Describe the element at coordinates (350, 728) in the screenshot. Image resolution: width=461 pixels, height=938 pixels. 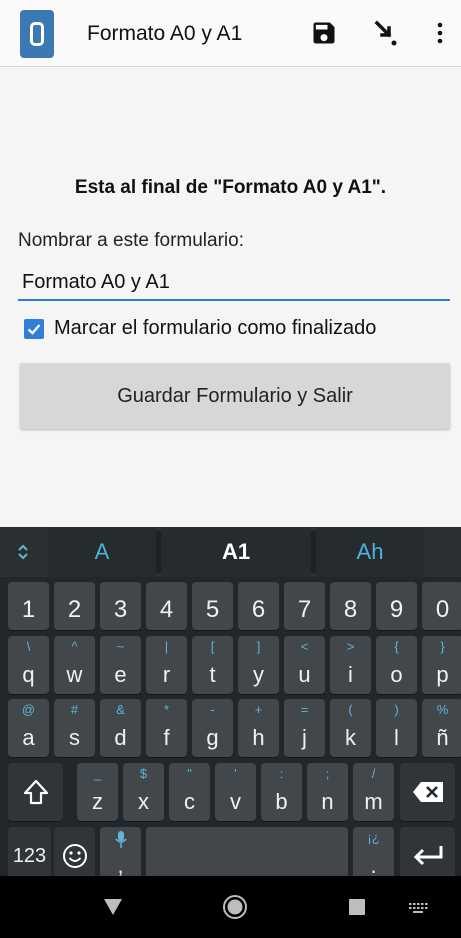
I see `key-k: (k` at that location.